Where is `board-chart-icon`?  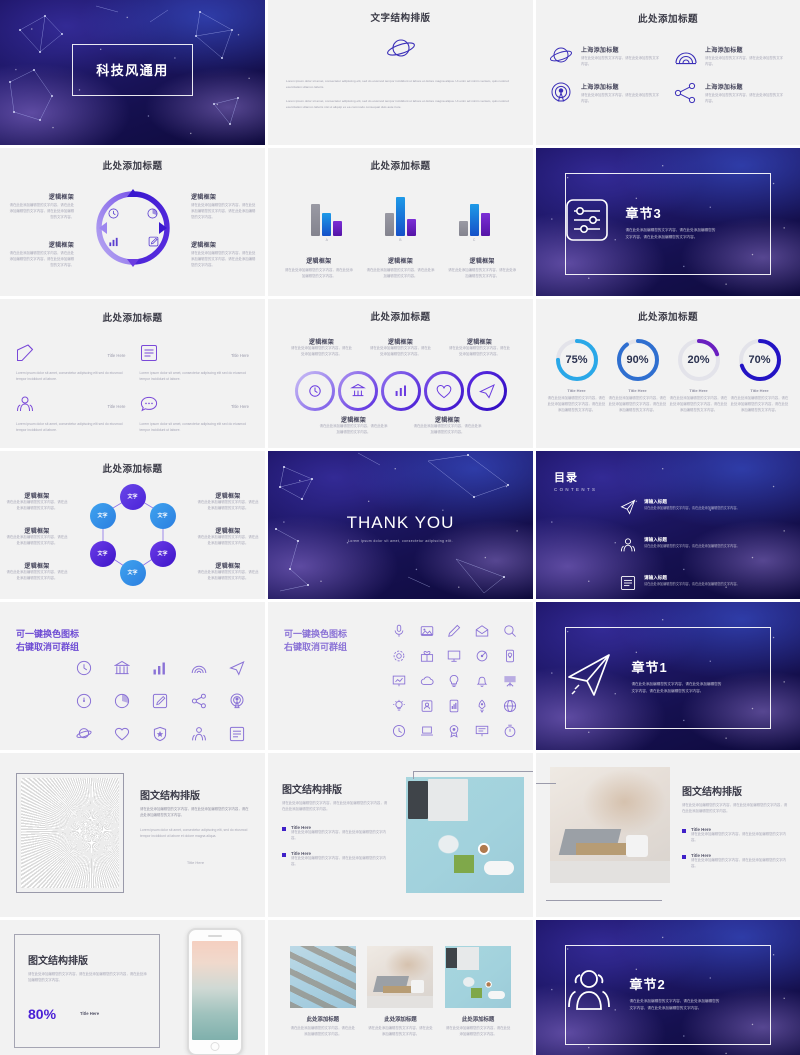
board-chart-icon is located at coordinates (399, 683).